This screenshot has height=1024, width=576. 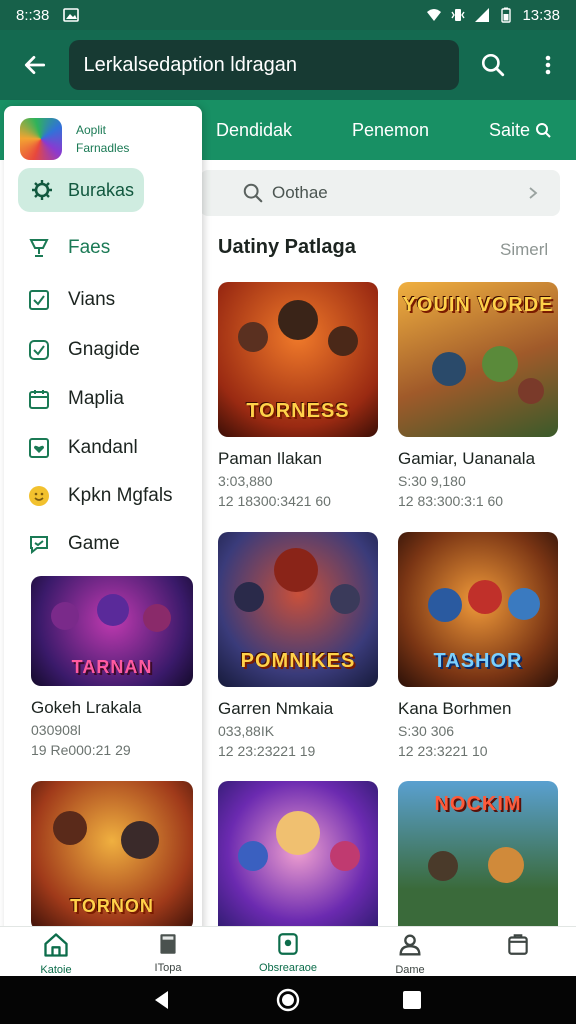 I want to click on app-title-search-bar: Lerkalsedaption ldragan, so click(x=264, y=65).